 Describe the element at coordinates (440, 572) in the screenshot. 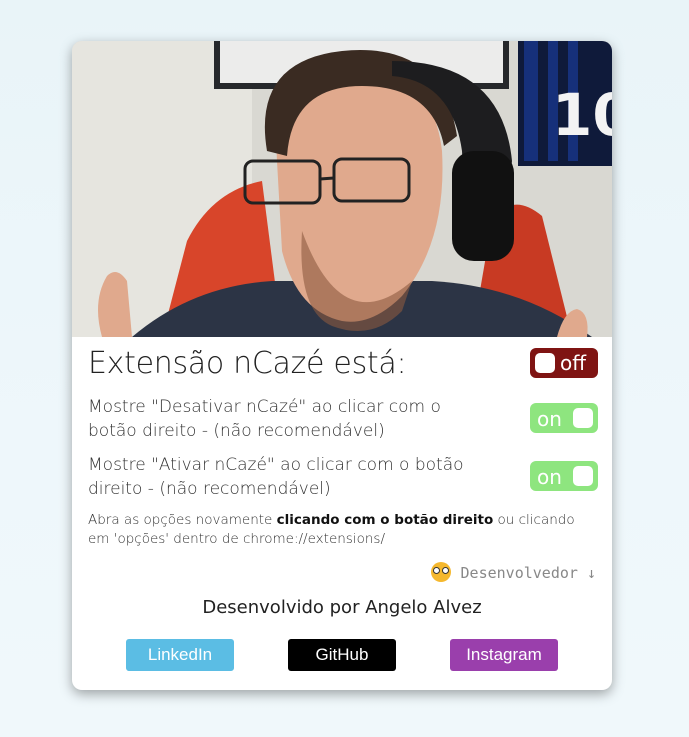

I see `nerd-face-icon` at that location.